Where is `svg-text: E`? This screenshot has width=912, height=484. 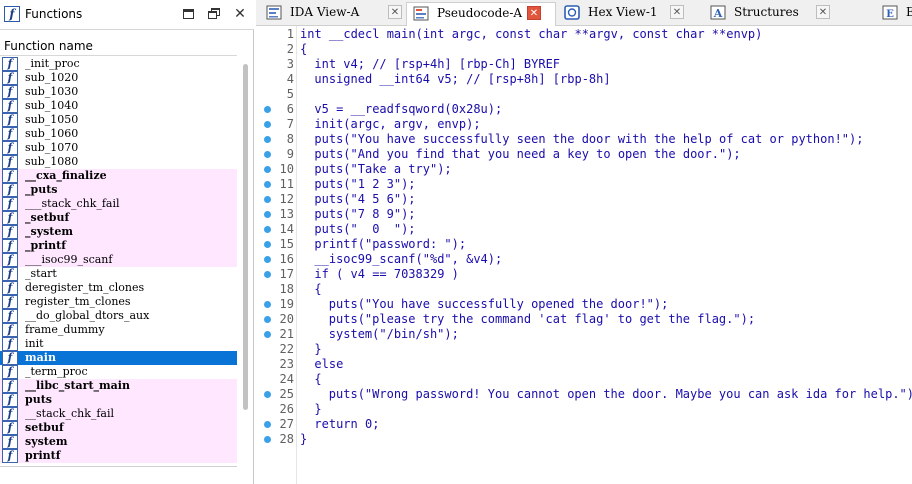
svg-text: E is located at coordinates (890, 14).